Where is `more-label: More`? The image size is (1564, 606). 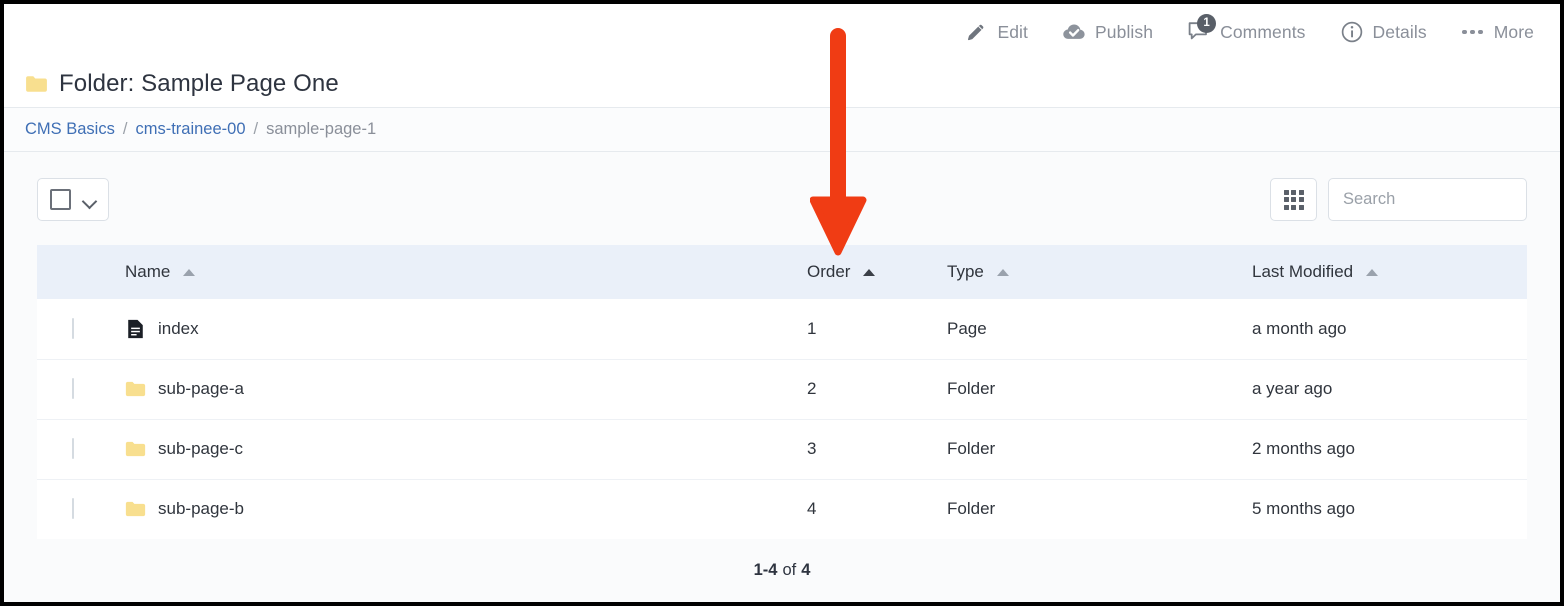
more-label: More is located at coordinates (1513, 31).